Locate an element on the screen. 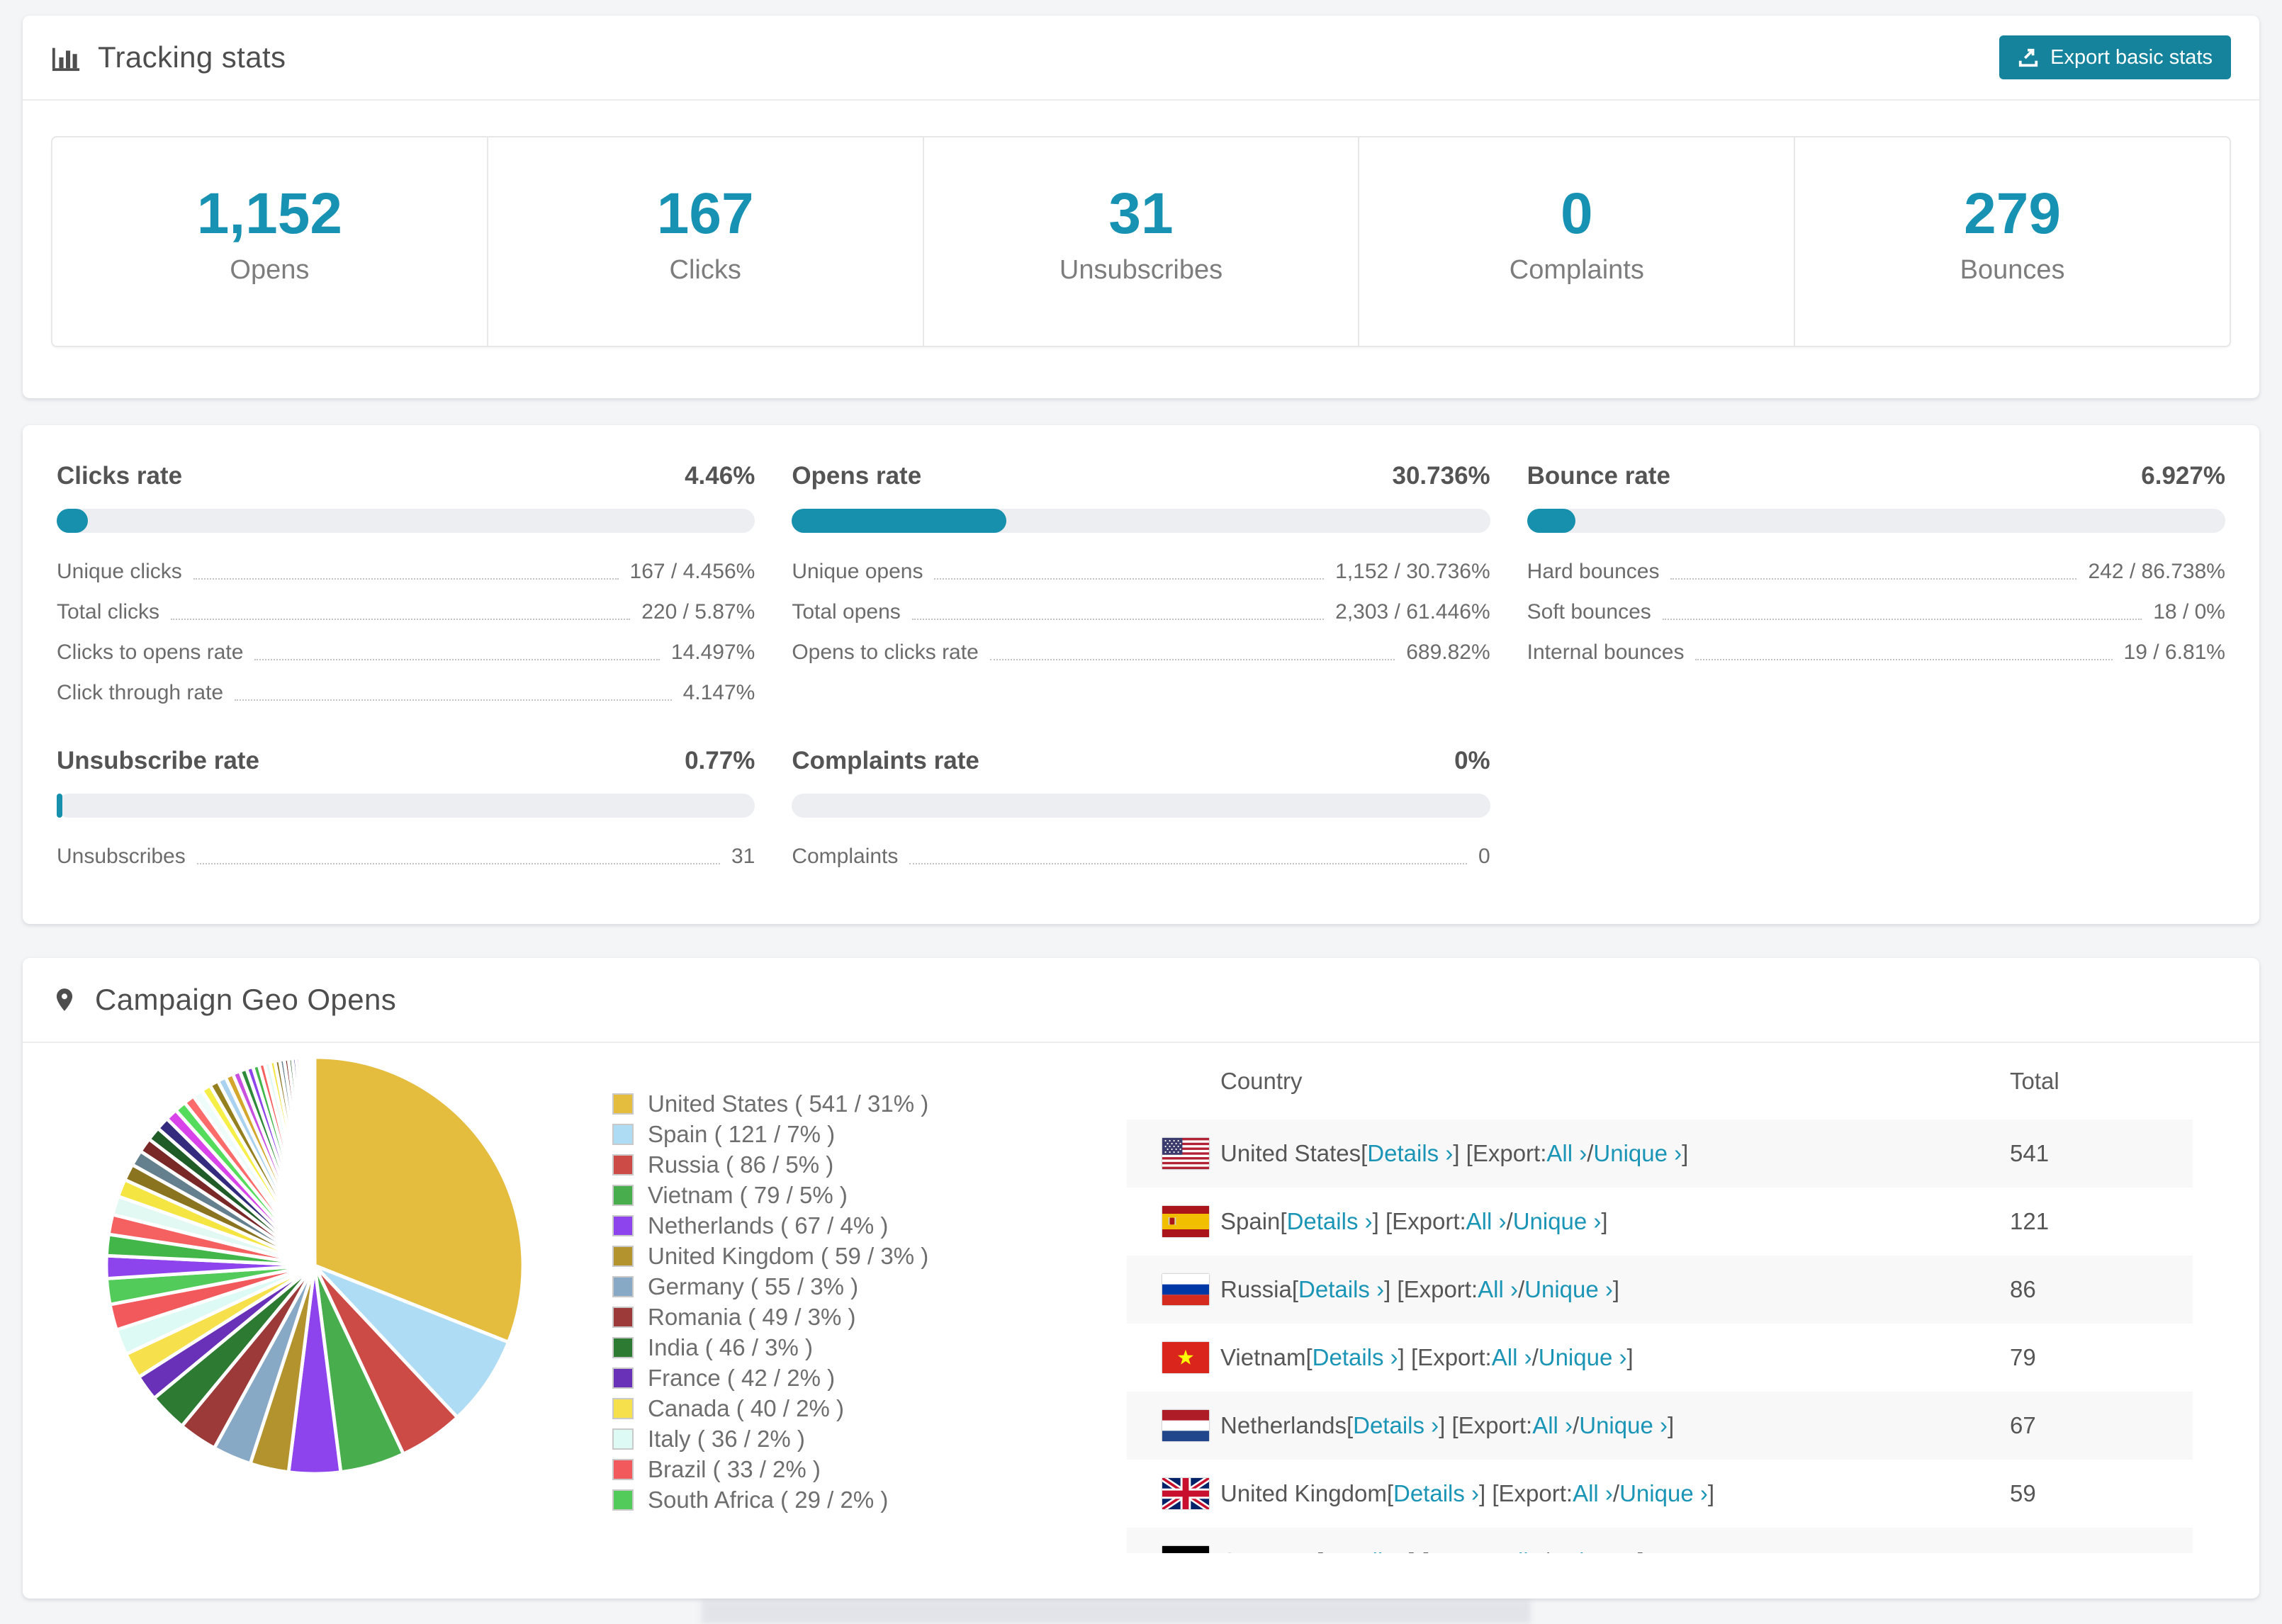  rate-title: Unsubscribe rate is located at coordinates (158, 761).